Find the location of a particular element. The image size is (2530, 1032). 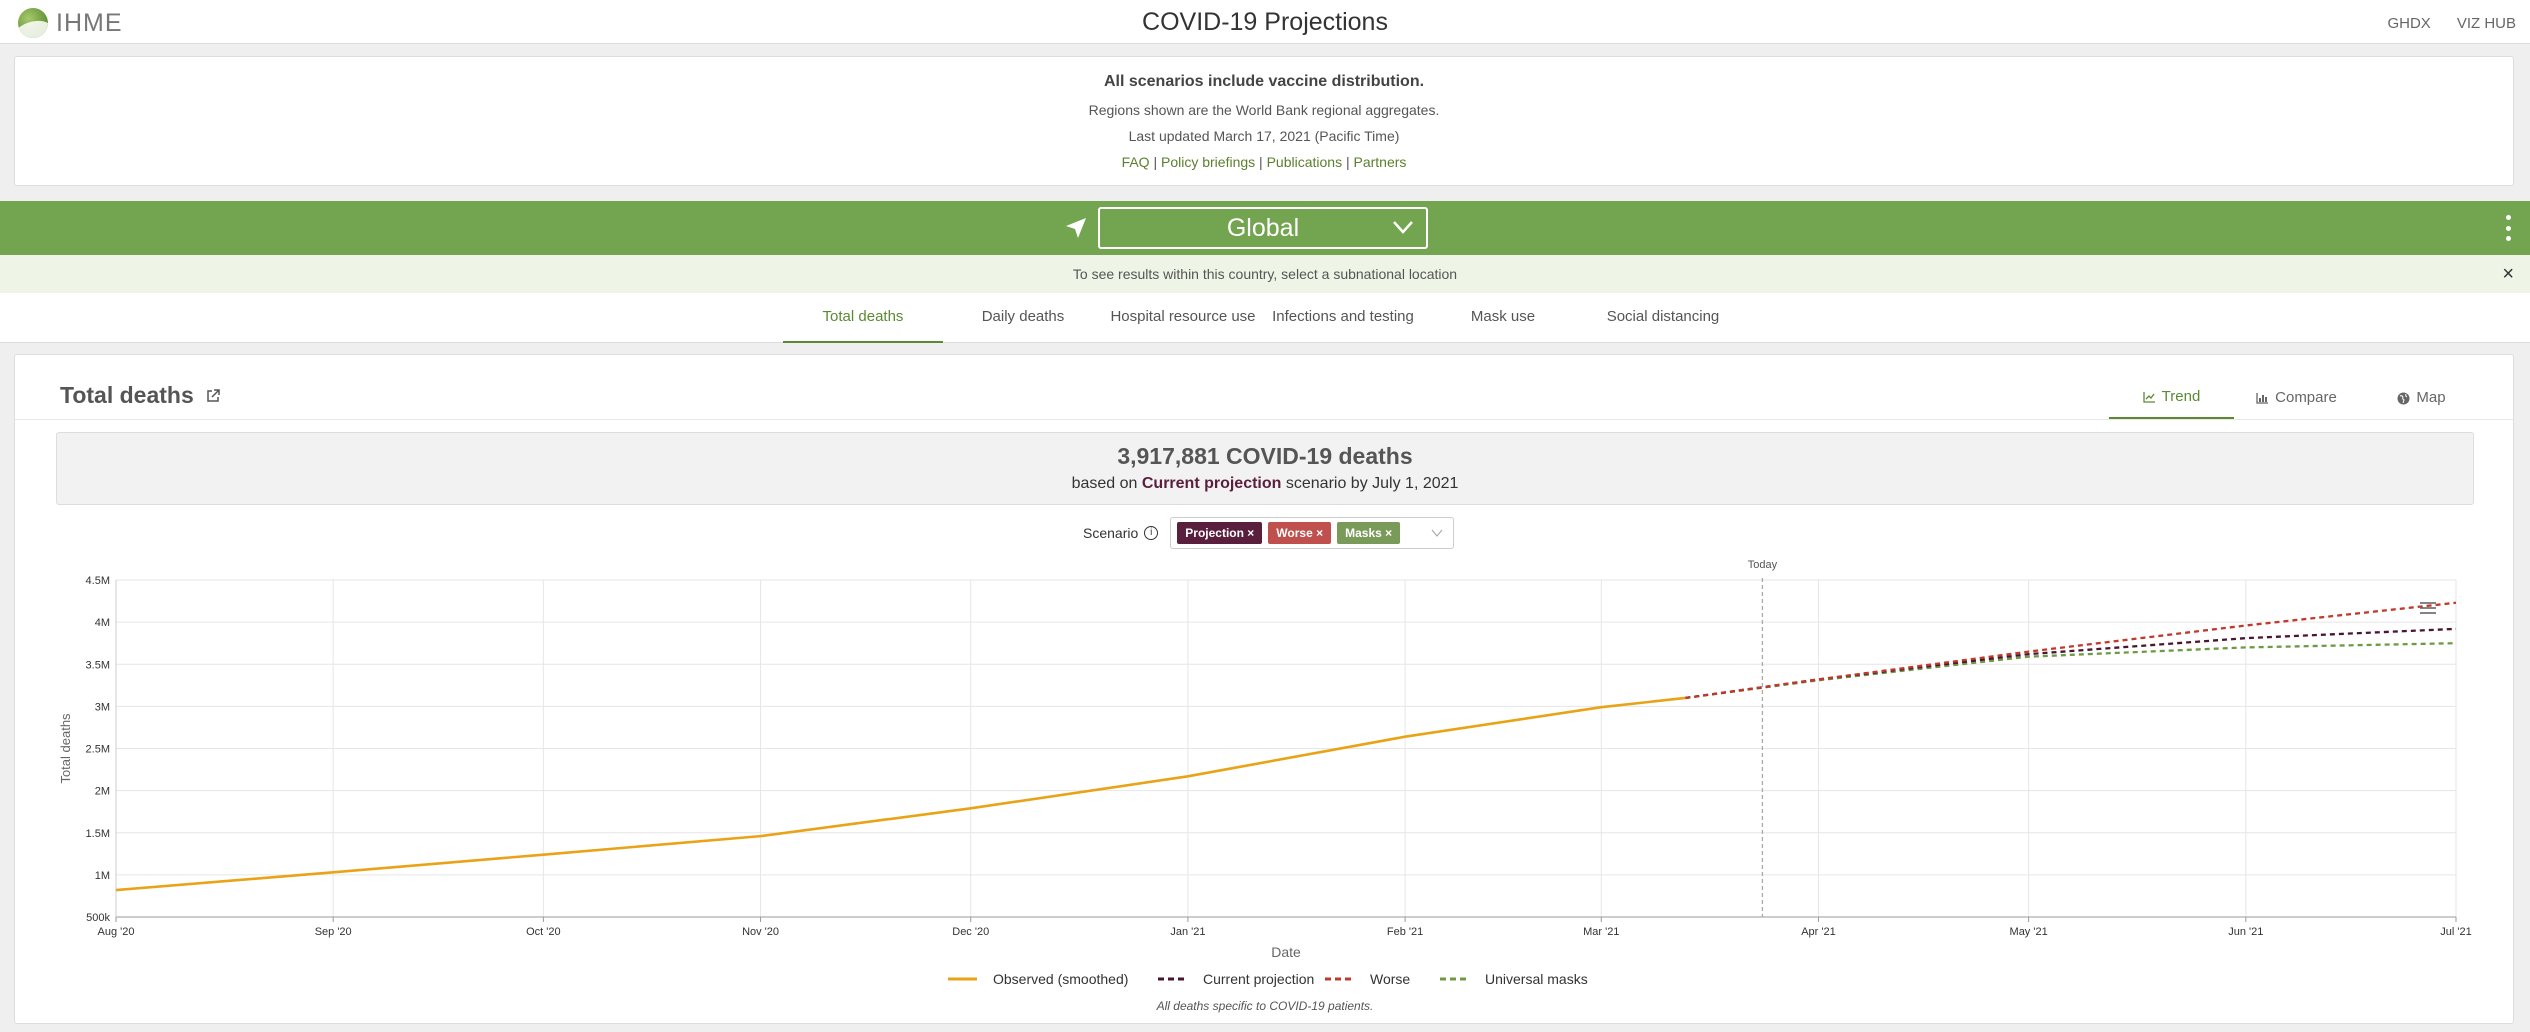

chevron-down-icon is located at coordinates (1403, 227).